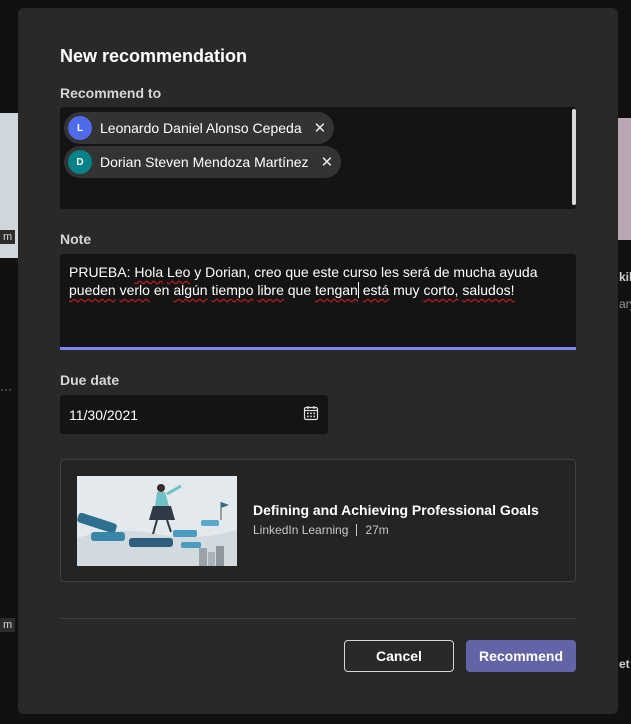 This screenshot has height=724, width=631. Describe the element at coordinates (104, 414) in the screenshot. I see `due-date-value: 11/30/2021` at that location.